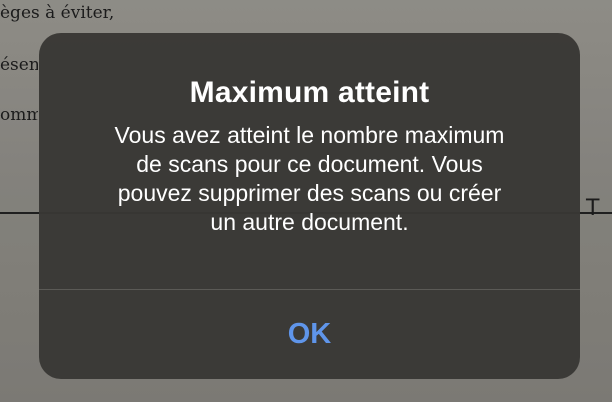 Image resolution: width=612 pixels, height=402 pixels. Describe the element at coordinates (309, 92) in the screenshot. I see `alert-title: Maximum atteint` at that location.